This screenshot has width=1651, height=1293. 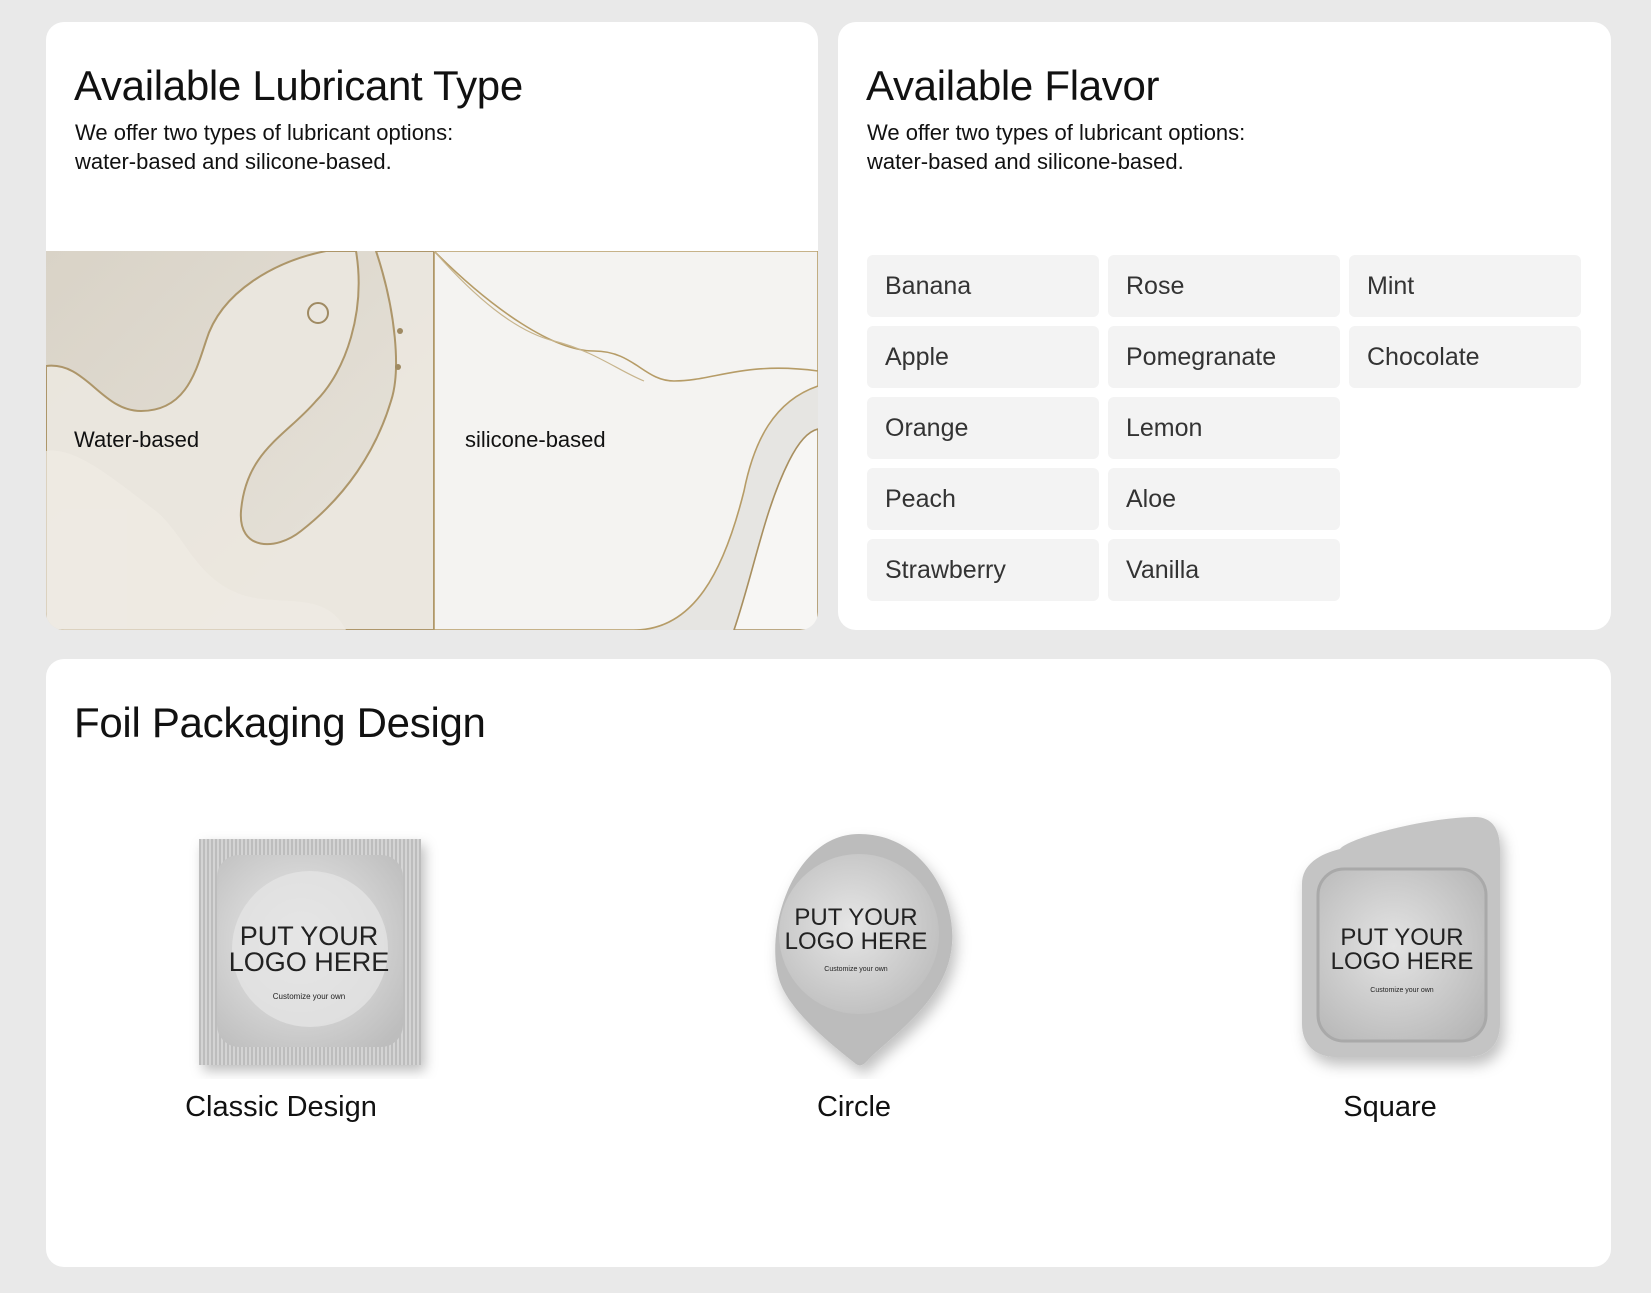 I want to click on classic-foil-image: PUT YOUR LOGO HERE Customize your own, so click(x=310, y=952).